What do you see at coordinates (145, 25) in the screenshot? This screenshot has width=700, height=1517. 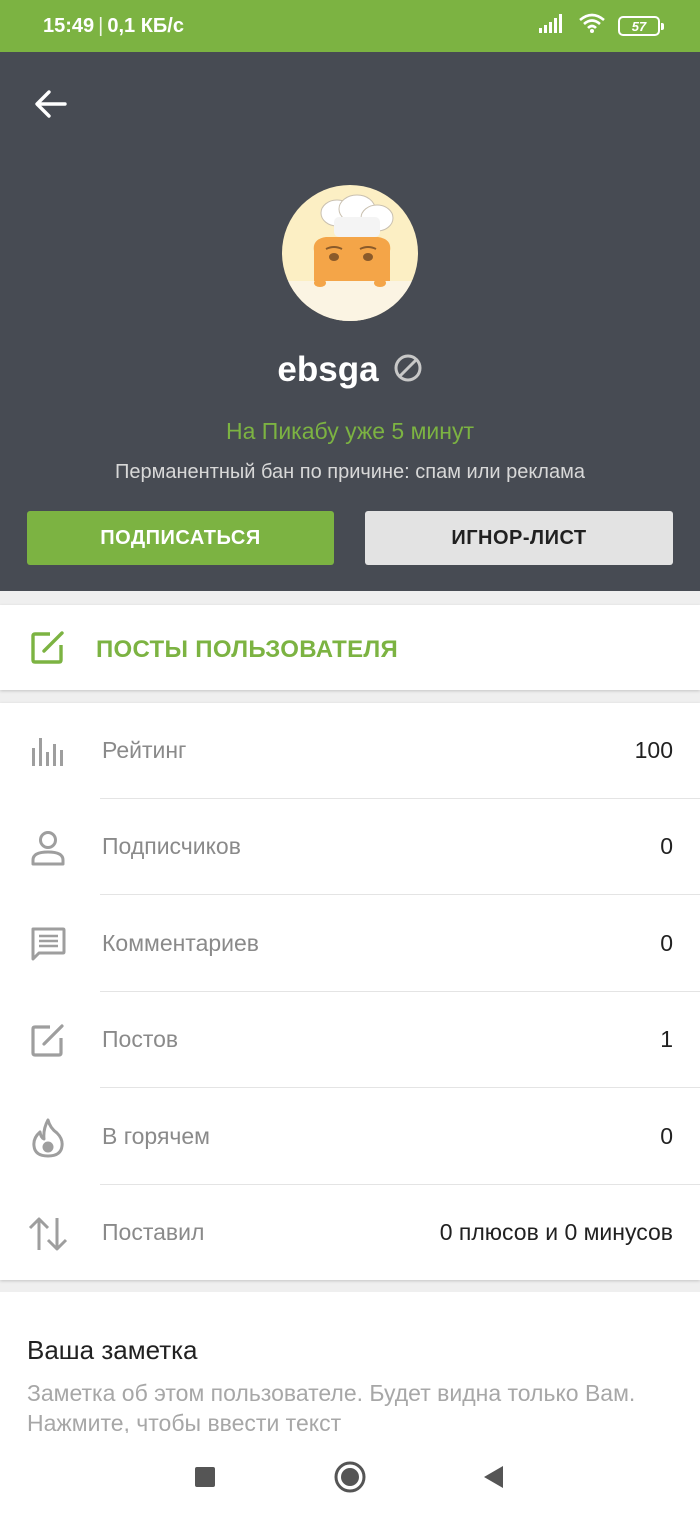 I see `network-speed: 0,1 КБ/с` at bounding box center [145, 25].